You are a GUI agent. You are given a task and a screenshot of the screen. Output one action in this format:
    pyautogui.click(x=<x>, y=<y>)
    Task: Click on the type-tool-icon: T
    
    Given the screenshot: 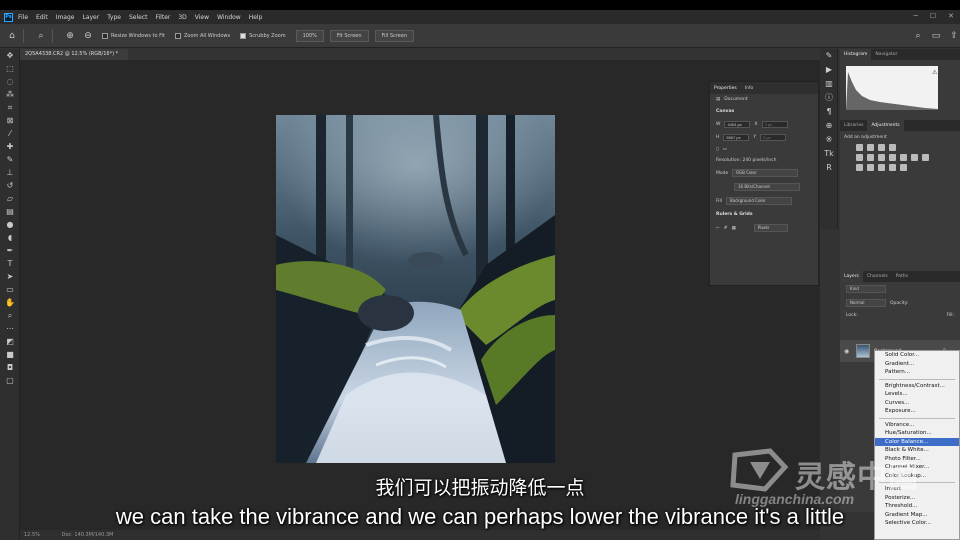 What is the action you would take?
    pyautogui.click(x=10, y=263)
    